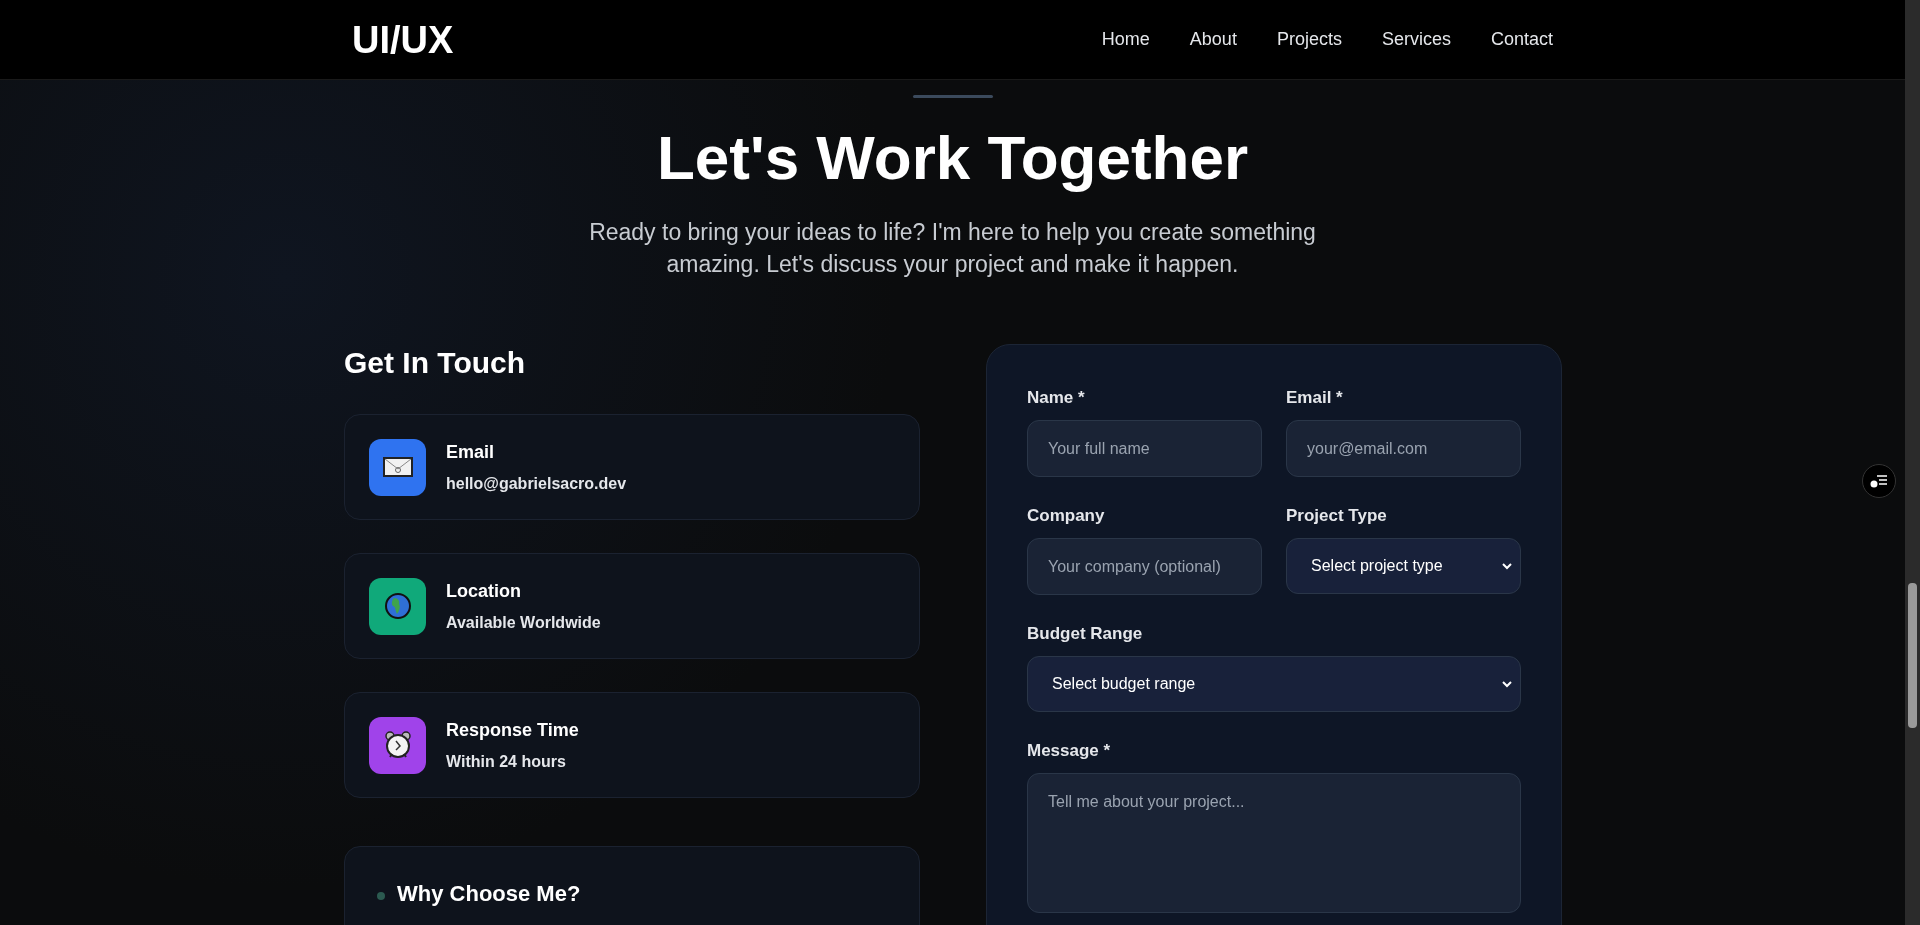 Image resolution: width=1920 pixels, height=925 pixels. I want to click on field-label: Name *, so click(1056, 397).